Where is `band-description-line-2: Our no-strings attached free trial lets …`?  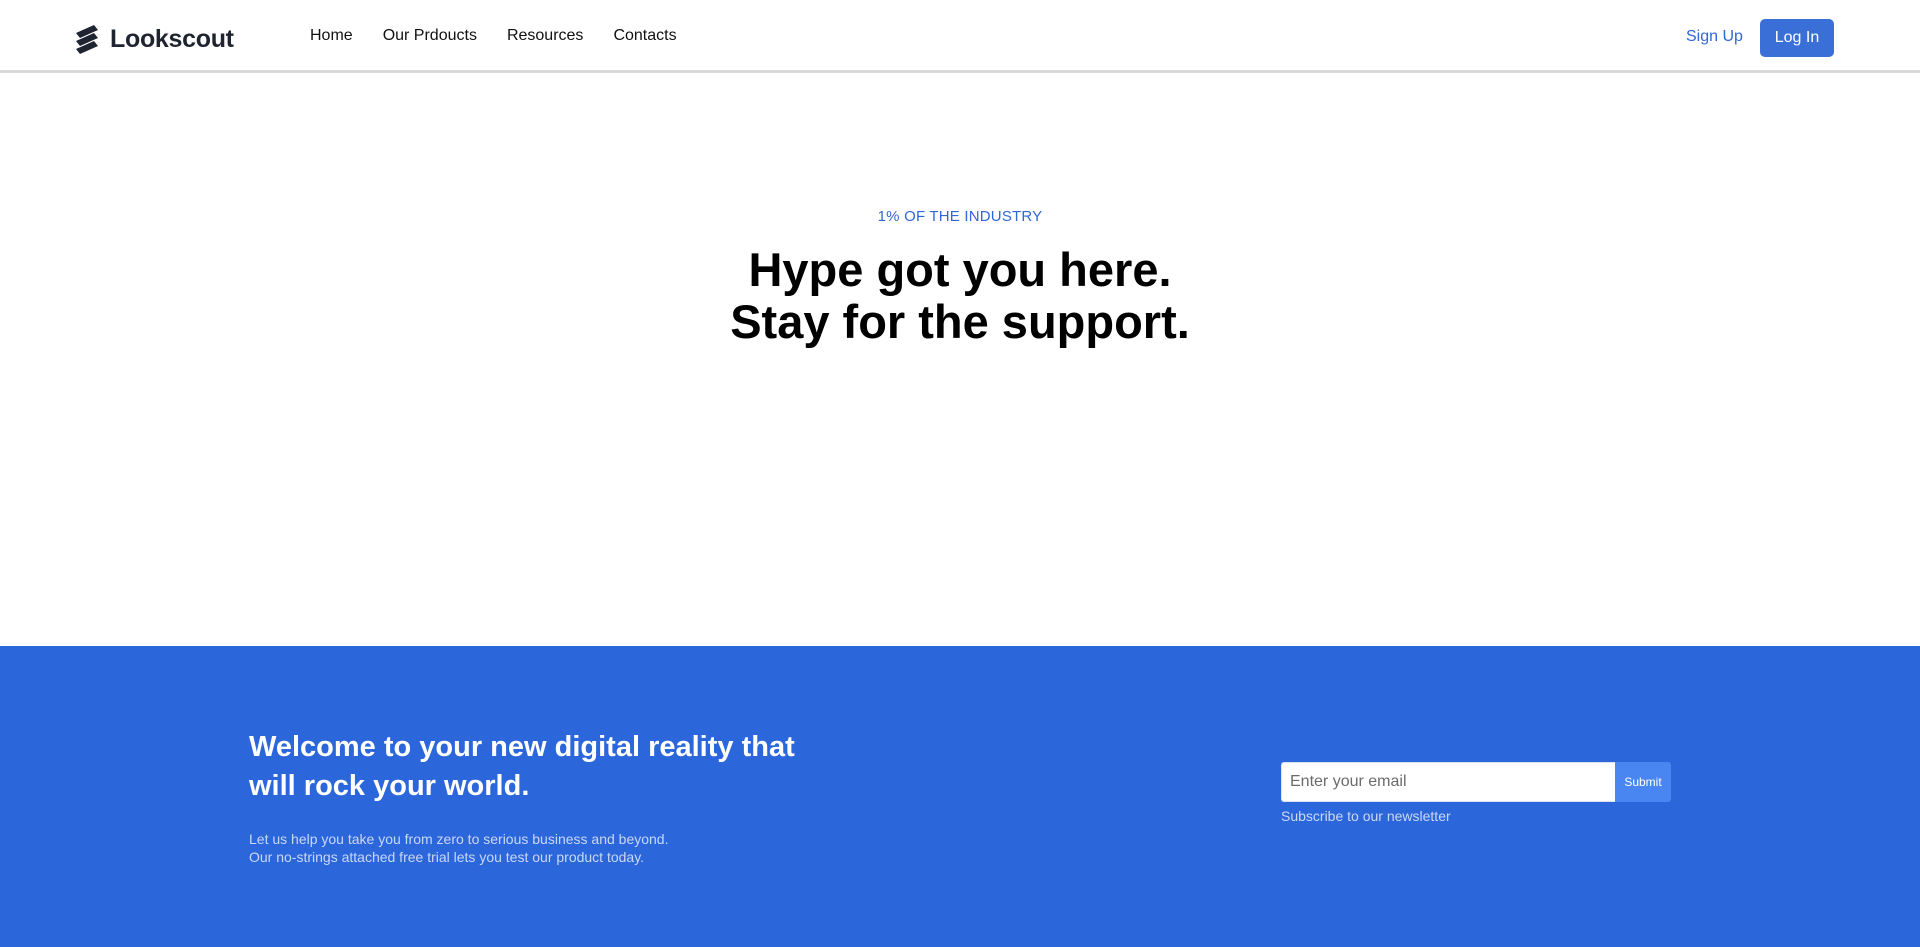 band-description-line-2: Our no-strings attached free trial lets … is located at coordinates (447, 857).